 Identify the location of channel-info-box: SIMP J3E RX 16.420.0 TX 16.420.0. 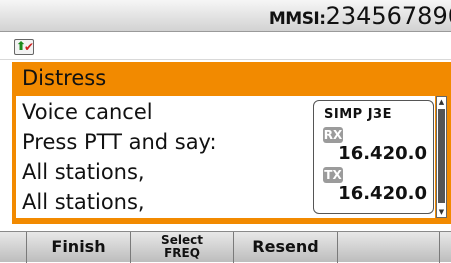
(373, 157).